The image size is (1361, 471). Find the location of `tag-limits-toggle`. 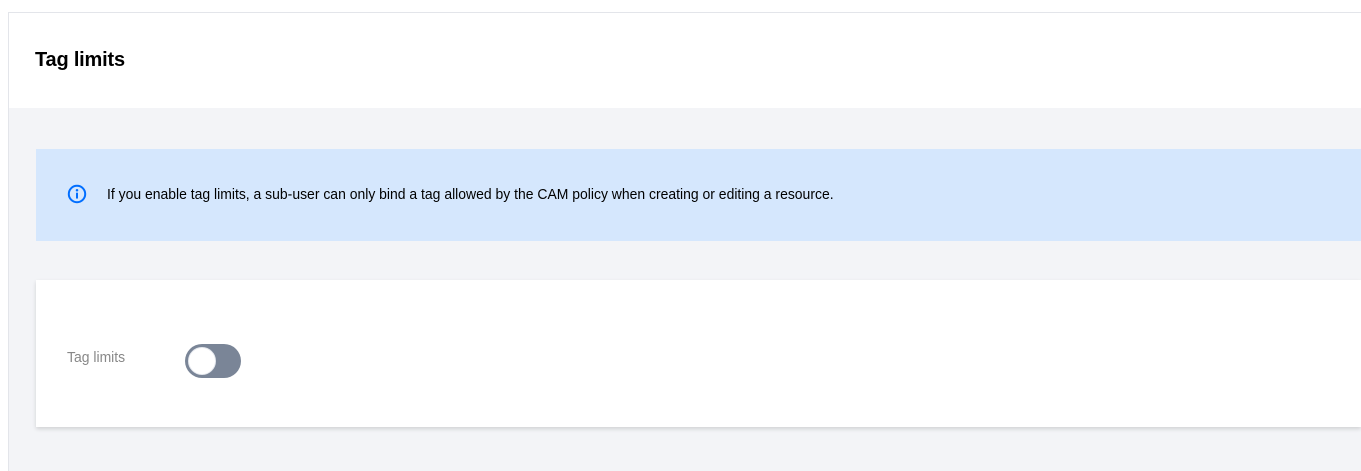

tag-limits-toggle is located at coordinates (213, 361).